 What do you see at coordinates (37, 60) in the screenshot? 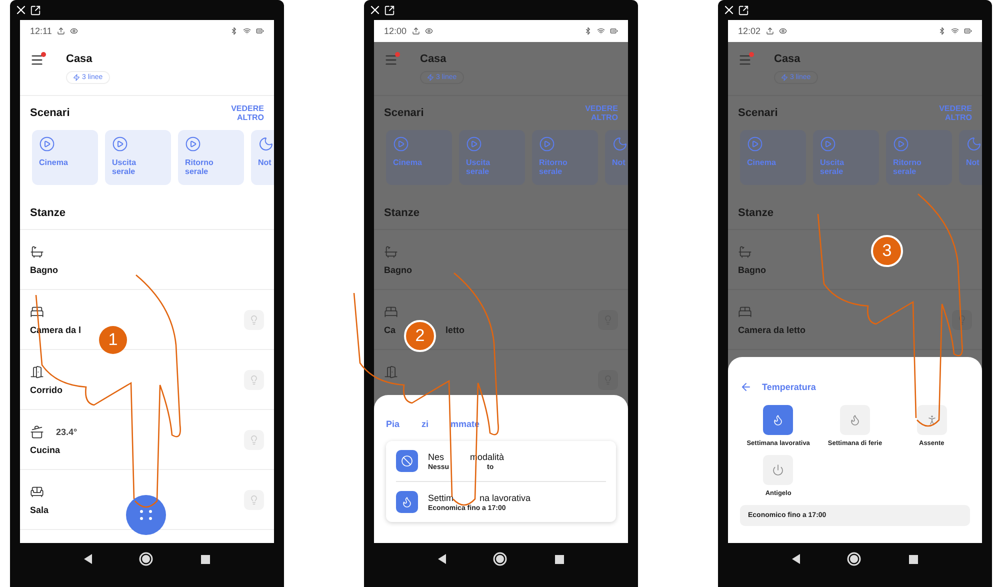
I see `menu-icon` at bounding box center [37, 60].